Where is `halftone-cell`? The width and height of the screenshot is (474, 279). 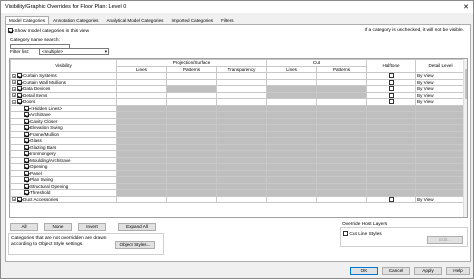 halftone-cell is located at coordinates (391, 199).